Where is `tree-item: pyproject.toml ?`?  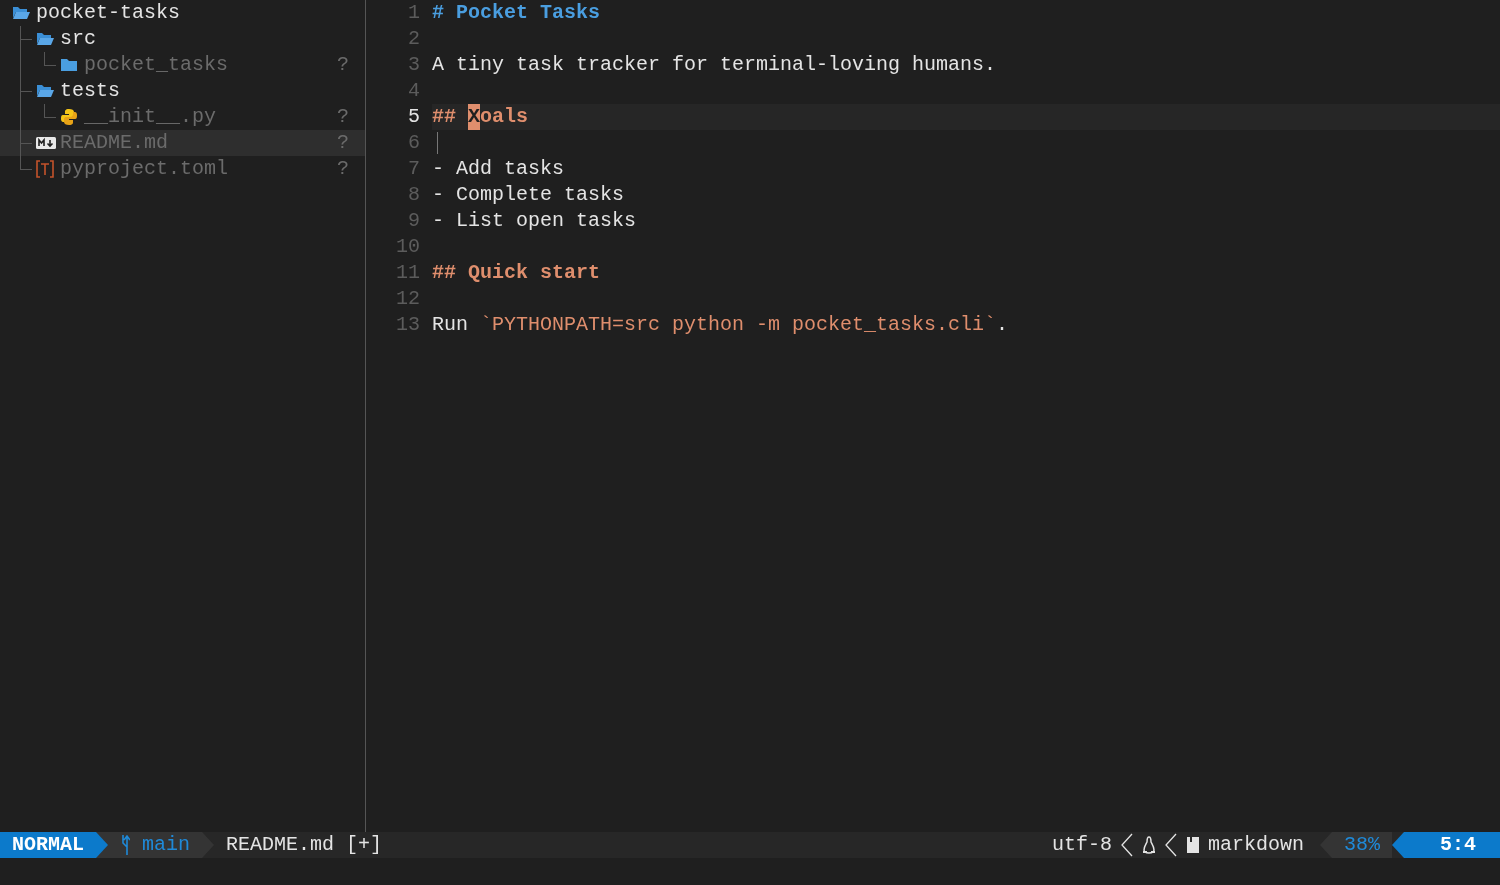
tree-item: pyproject.toml ? is located at coordinates (182, 169).